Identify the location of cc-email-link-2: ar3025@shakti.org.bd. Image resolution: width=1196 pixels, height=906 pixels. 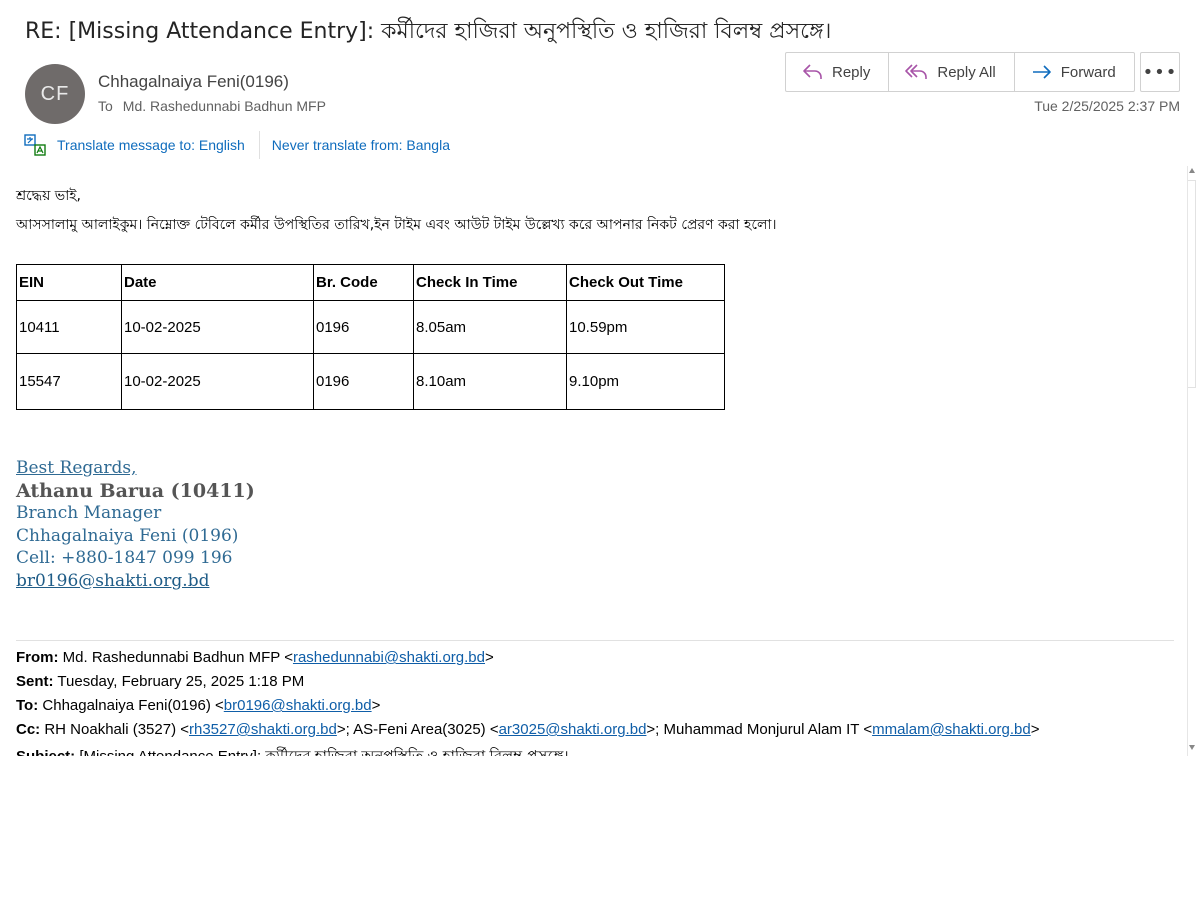
(573, 729).